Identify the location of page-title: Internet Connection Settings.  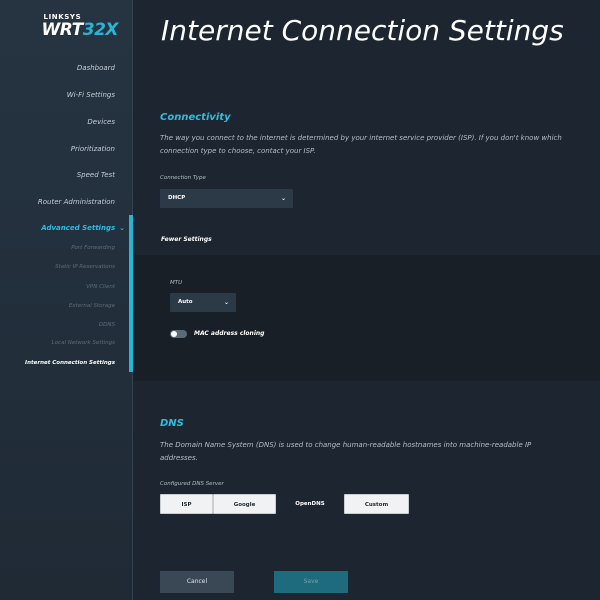
(362, 30).